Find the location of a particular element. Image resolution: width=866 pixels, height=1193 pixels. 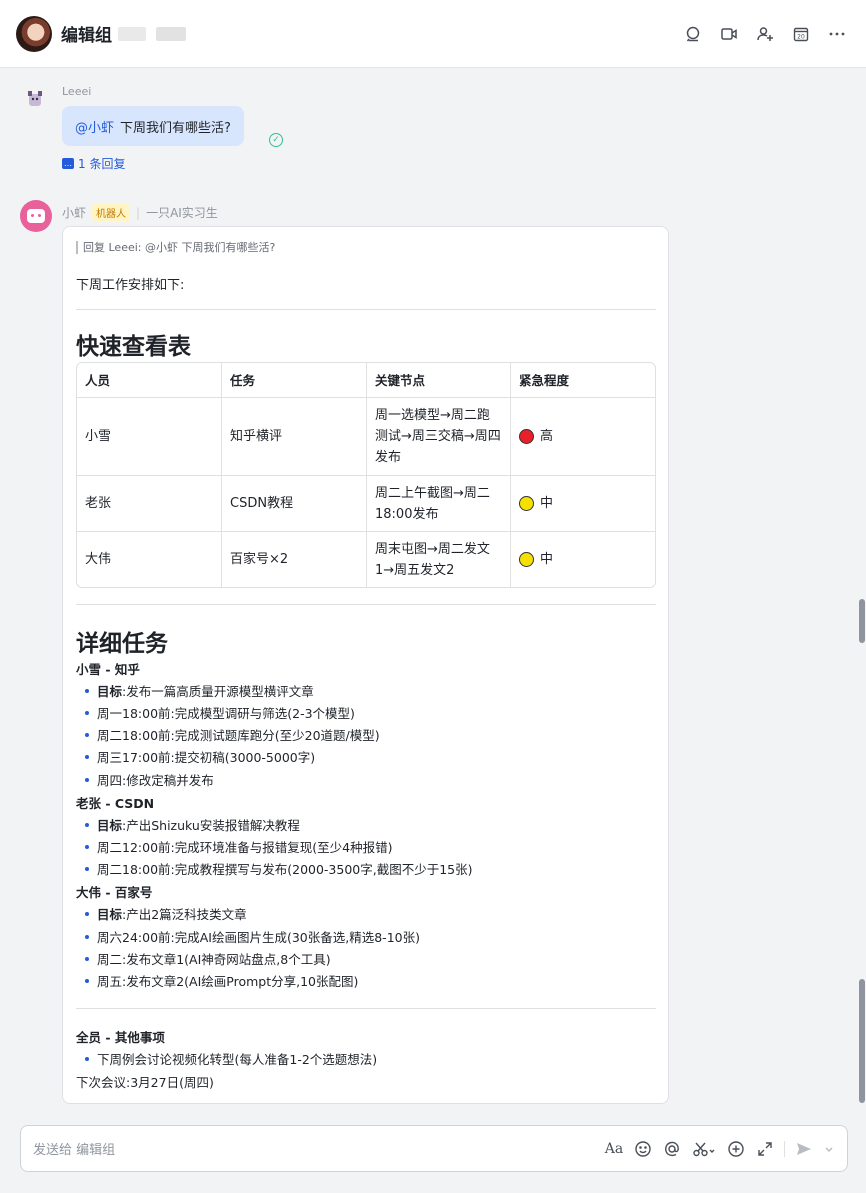

cell-task: 百家号×2 is located at coordinates (294, 559).